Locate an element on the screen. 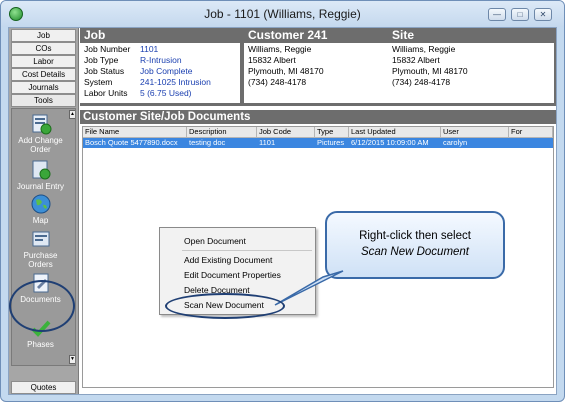 This screenshot has width=565, height=402. column-header-job-code: Job Code is located at coordinates (286, 132).